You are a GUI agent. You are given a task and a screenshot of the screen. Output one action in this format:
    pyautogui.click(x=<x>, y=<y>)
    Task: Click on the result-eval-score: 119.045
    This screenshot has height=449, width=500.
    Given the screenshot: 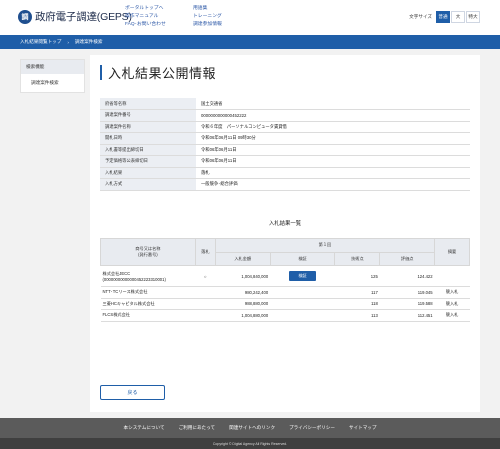 What is the action you would take?
    pyautogui.click(x=407, y=292)
    